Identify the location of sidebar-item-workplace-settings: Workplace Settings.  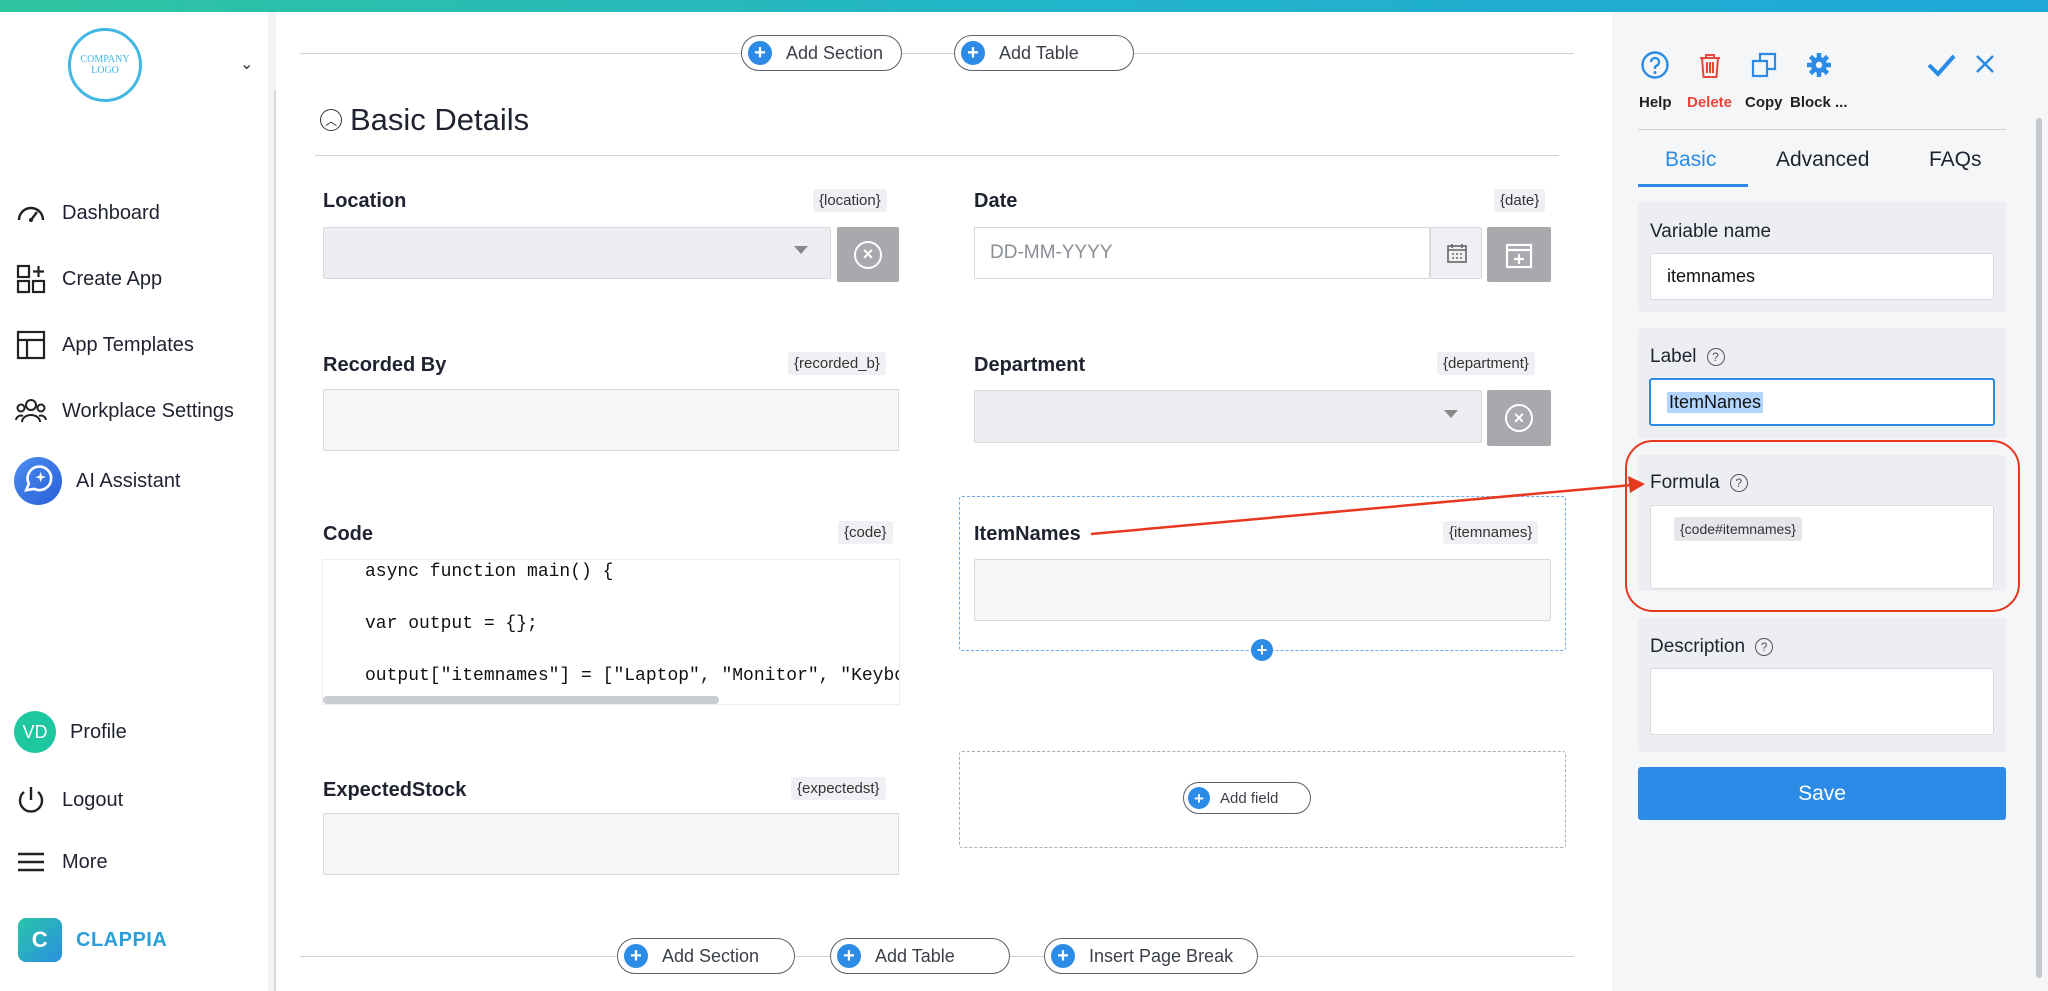
(124, 411).